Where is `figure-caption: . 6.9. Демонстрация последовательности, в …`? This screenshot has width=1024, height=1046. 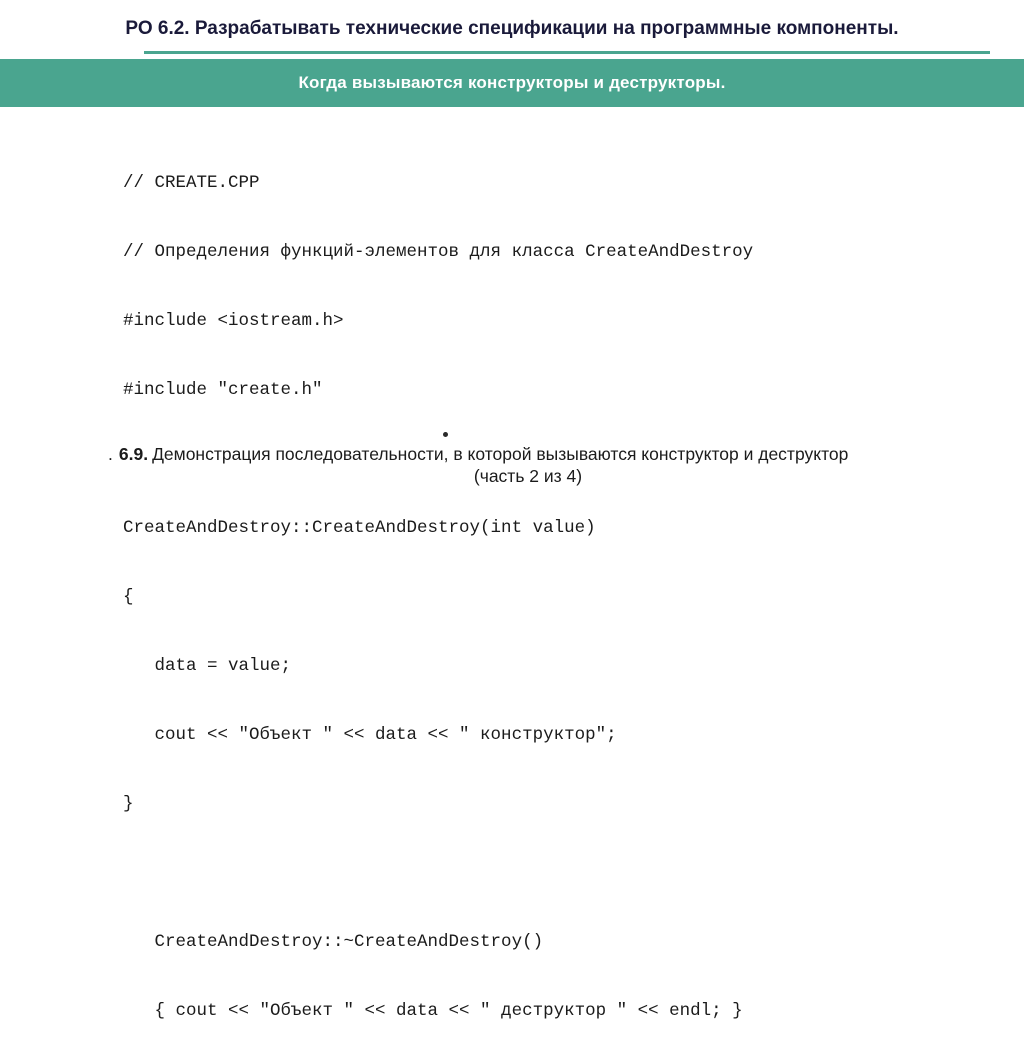 figure-caption: . 6.9. Демонстрация последовательности, в … is located at coordinates (538, 465).